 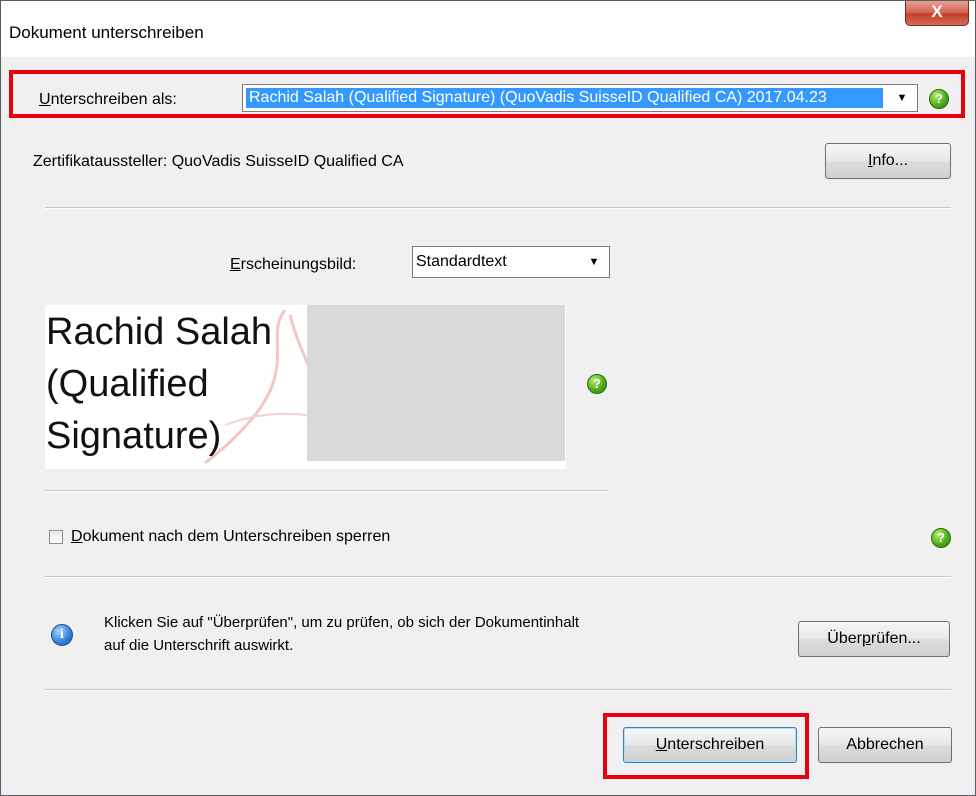 I want to click on title-bar: Dokument unterschreiben X, so click(x=488, y=29).